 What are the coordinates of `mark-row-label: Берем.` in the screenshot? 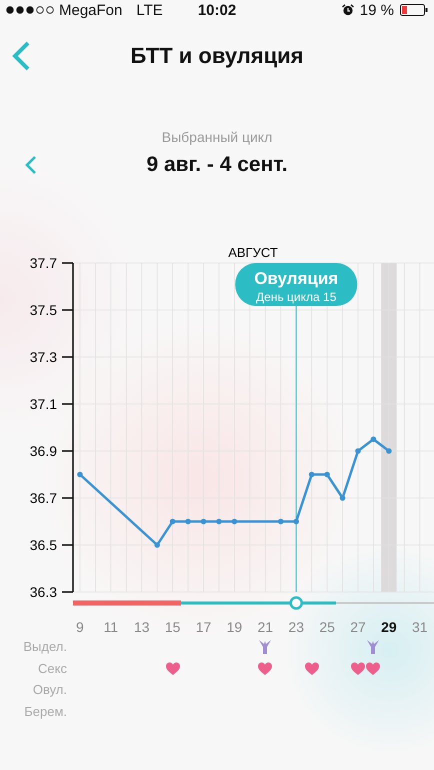 It's located at (45, 711).